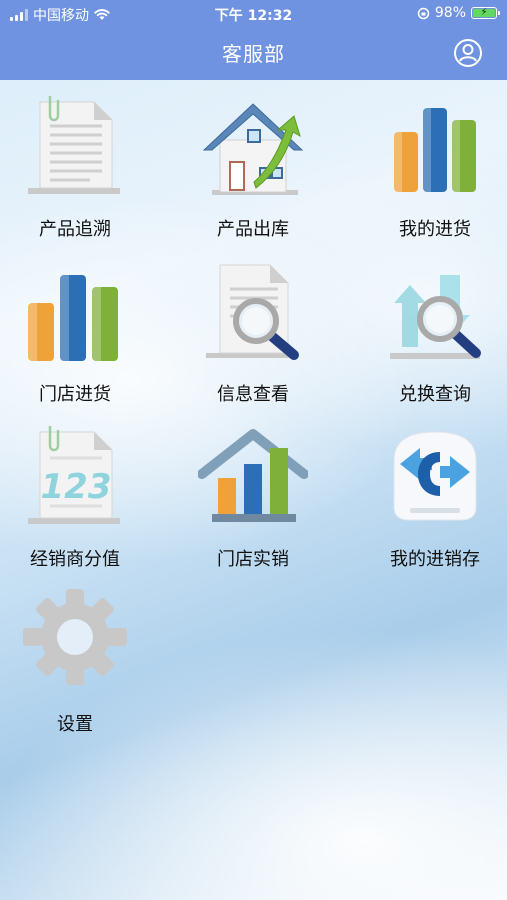 The height and width of the screenshot is (900, 507). I want to click on page-title: 客服部, so click(253, 54).